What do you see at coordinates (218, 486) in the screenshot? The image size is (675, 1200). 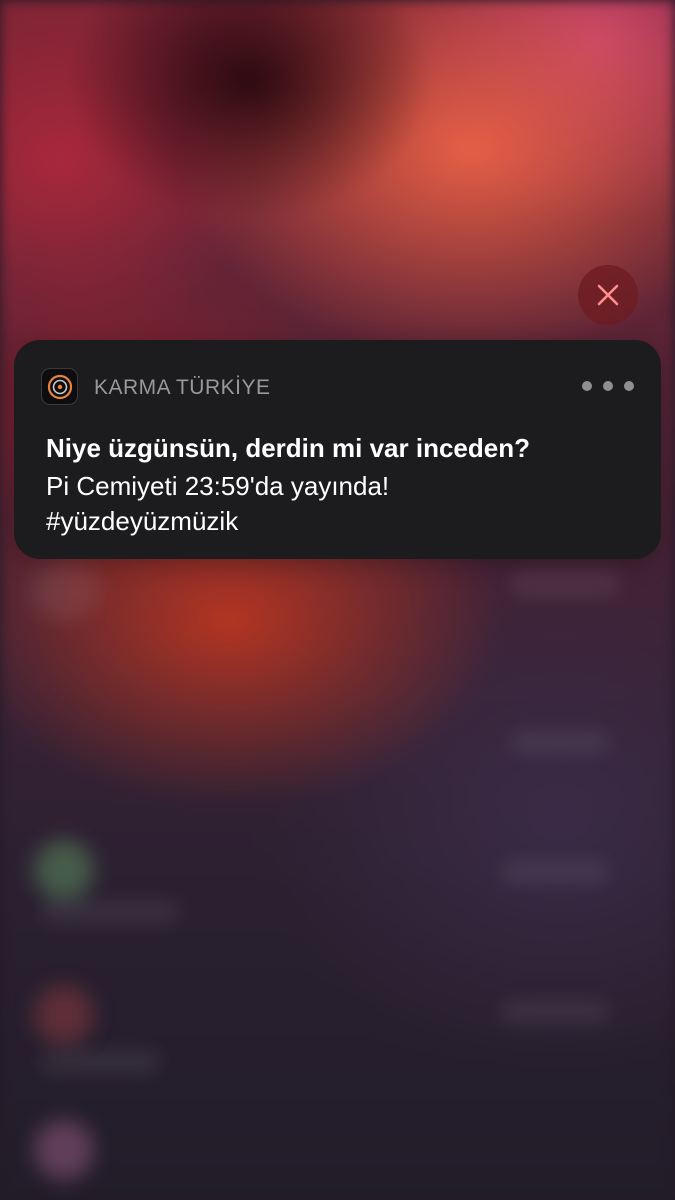 I see `notification-body-line: Pi Cemiyeti 23:59'da yayında!` at bounding box center [218, 486].